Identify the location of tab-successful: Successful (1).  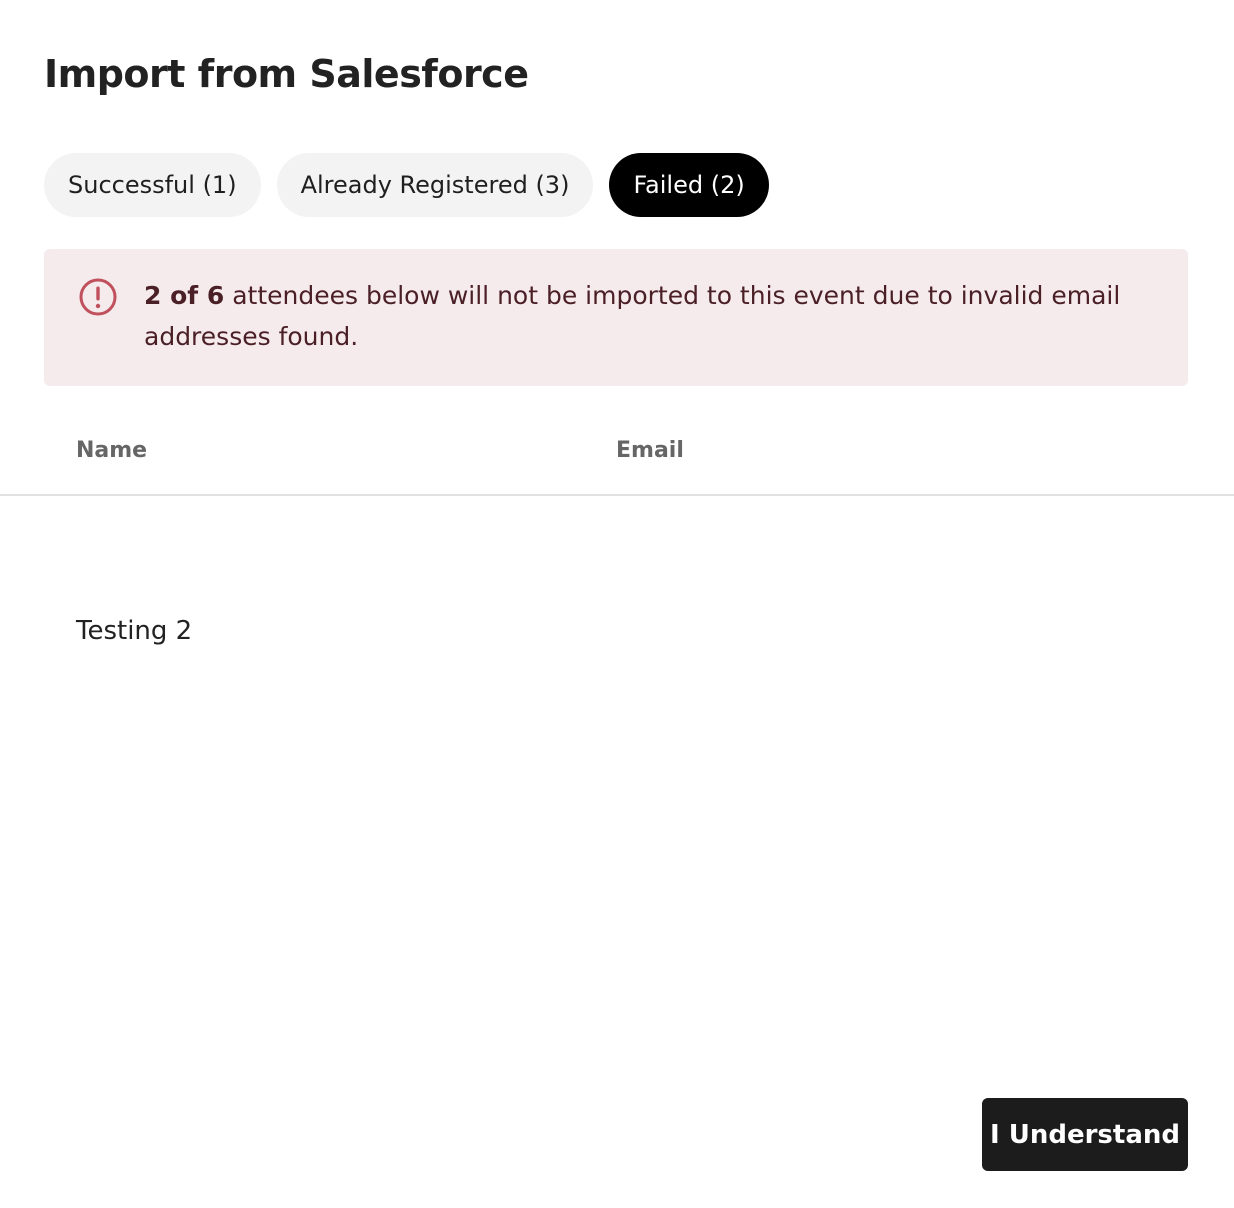
(152, 185).